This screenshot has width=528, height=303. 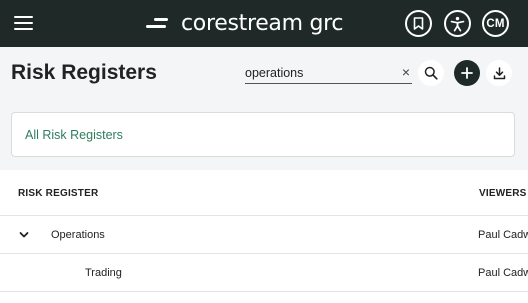 What do you see at coordinates (24, 23) in the screenshot?
I see `menu-icon` at bounding box center [24, 23].